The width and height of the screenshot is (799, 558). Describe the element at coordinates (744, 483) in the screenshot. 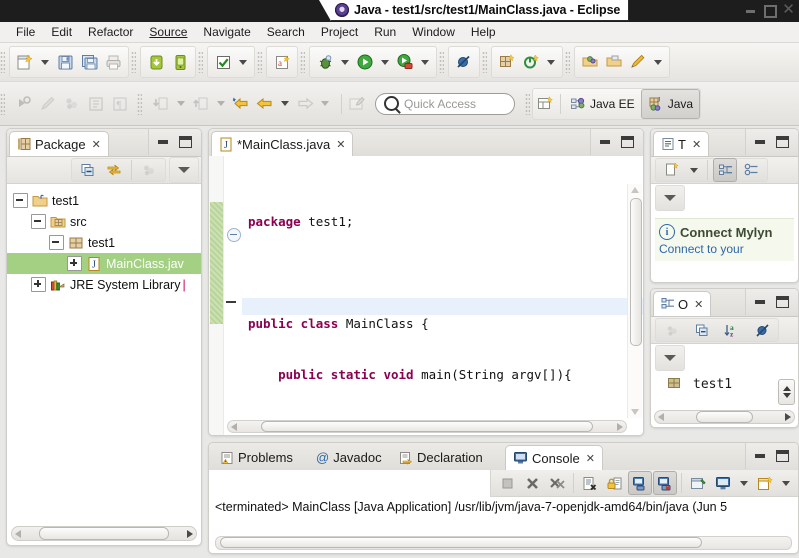

I see `display-console-dropdown-caret` at that location.